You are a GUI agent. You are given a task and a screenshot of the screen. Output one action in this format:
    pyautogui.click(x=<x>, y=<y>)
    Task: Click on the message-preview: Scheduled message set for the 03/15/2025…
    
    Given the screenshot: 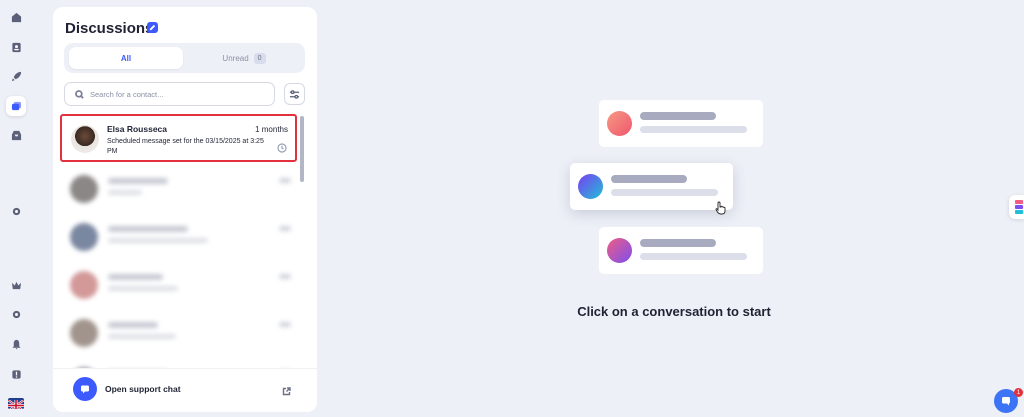 What is the action you would take?
    pyautogui.click(x=185, y=146)
    